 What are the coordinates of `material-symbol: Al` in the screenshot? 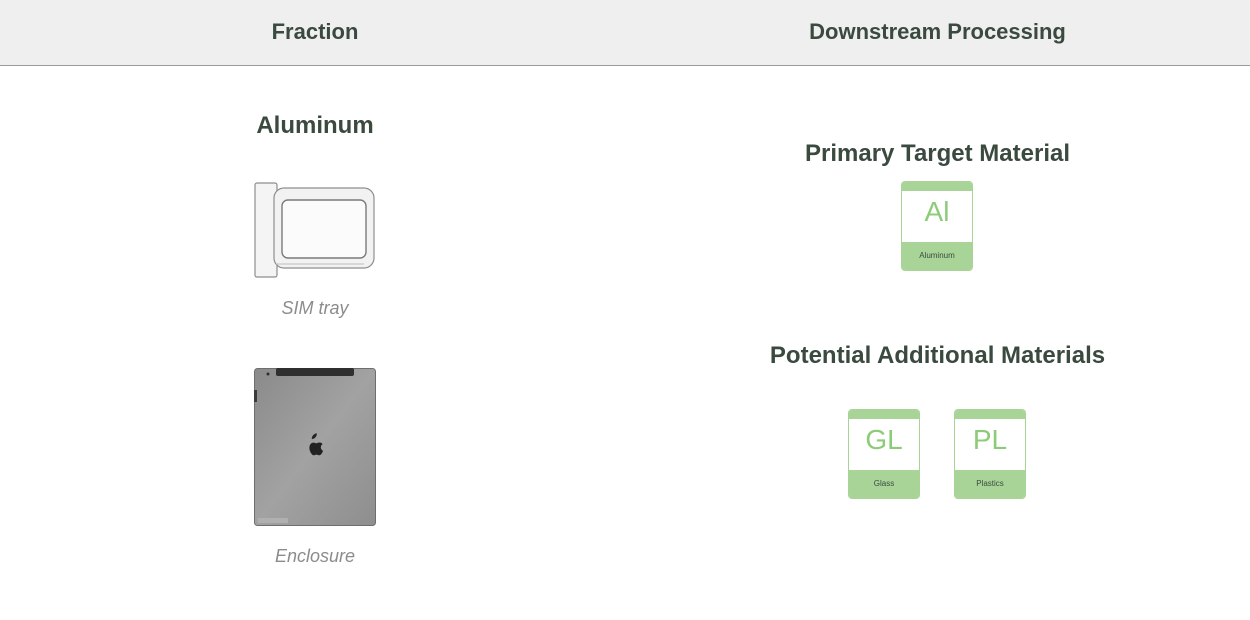 It's located at (937, 211).